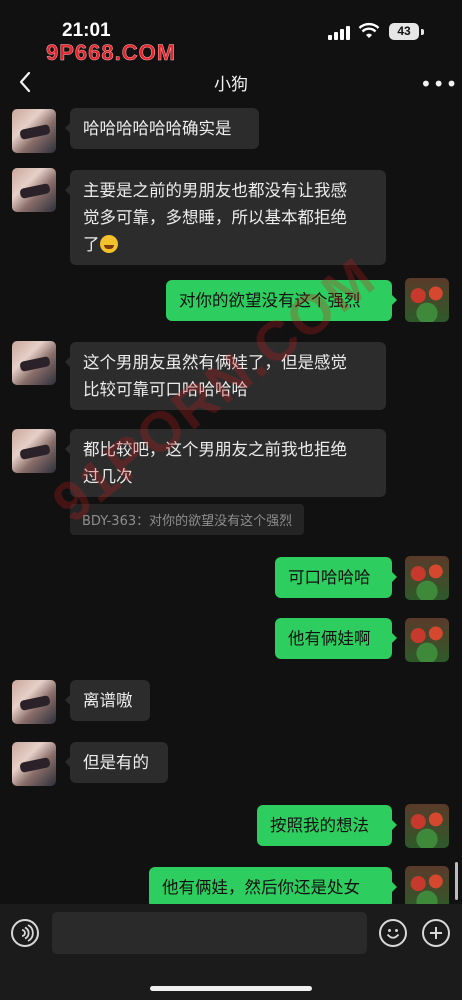 The height and width of the screenshot is (1000, 462). I want to click on emoji-button, so click(393, 933).